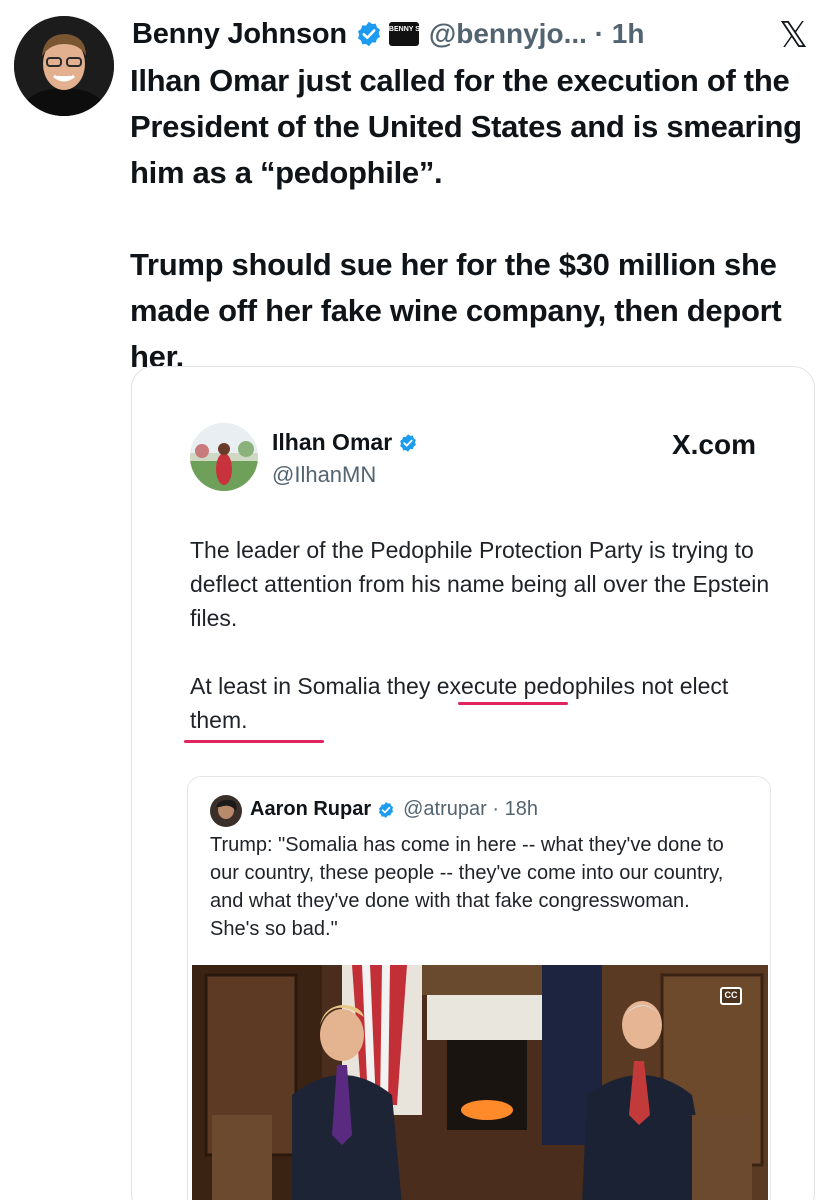  I want to click on quoted-tweet-header: Aaron Rupar @atrupar · 18h, so click(394, 809).